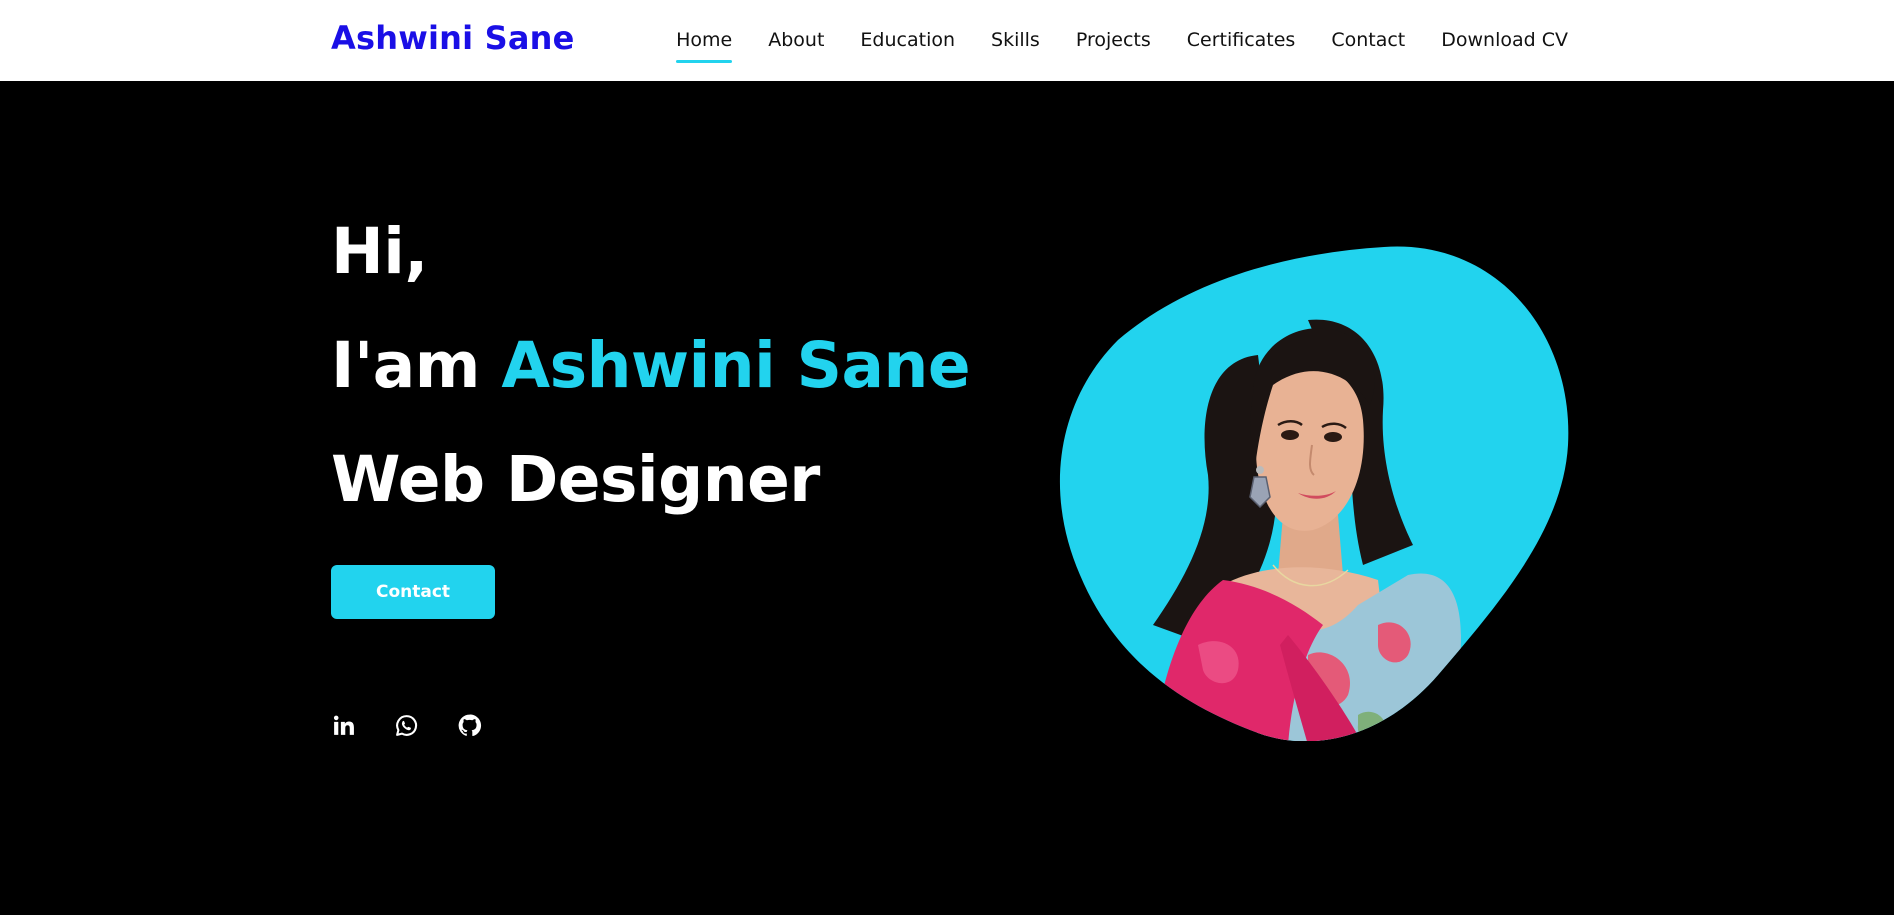 Image resolution: width=1894 pixels, height=915 pixels. Describe the element at coordinates (405, 365) in the screenshot. I see `hero-intro-prefix: I'am` at that location.